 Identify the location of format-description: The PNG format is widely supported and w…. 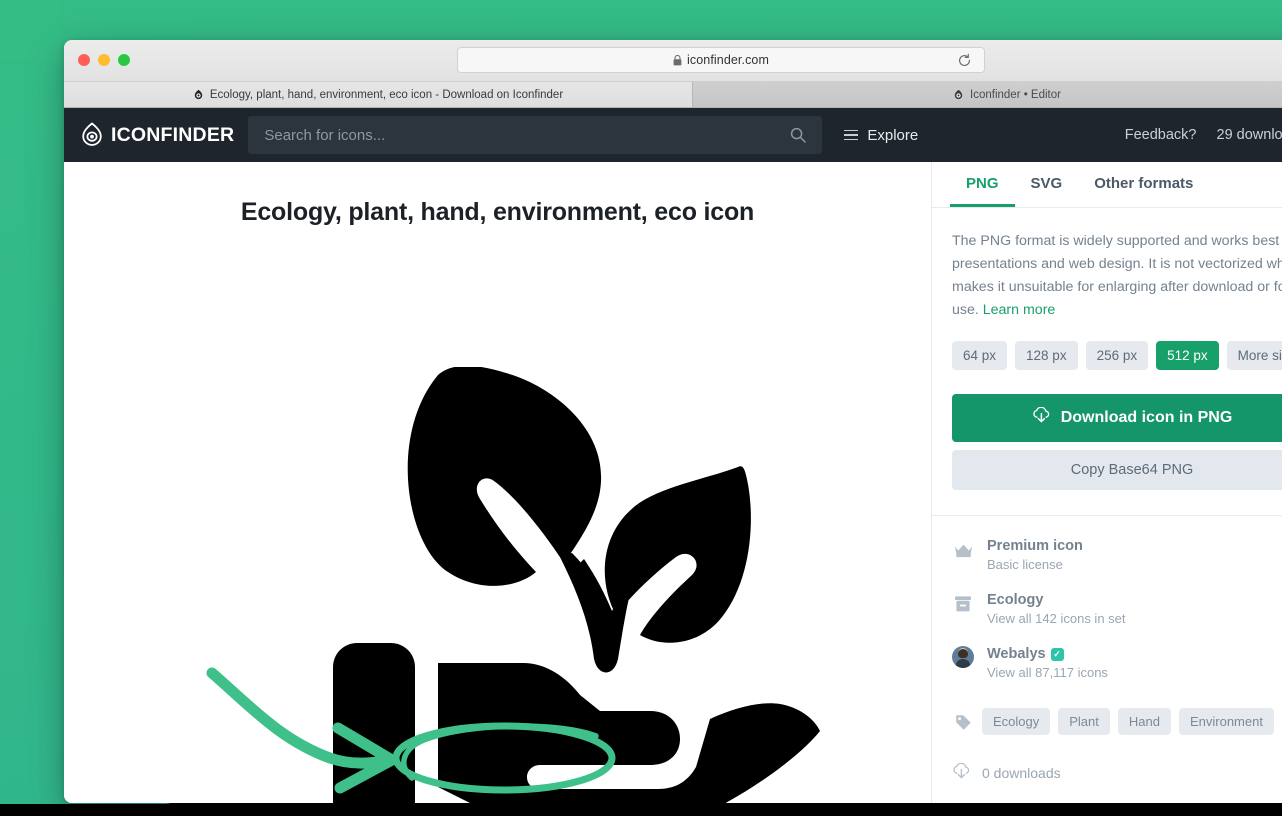
(1107, 265).